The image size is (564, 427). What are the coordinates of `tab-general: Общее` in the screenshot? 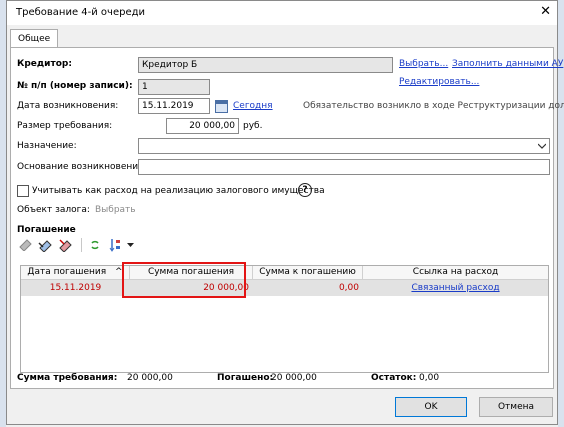 It's located at (34, 38).